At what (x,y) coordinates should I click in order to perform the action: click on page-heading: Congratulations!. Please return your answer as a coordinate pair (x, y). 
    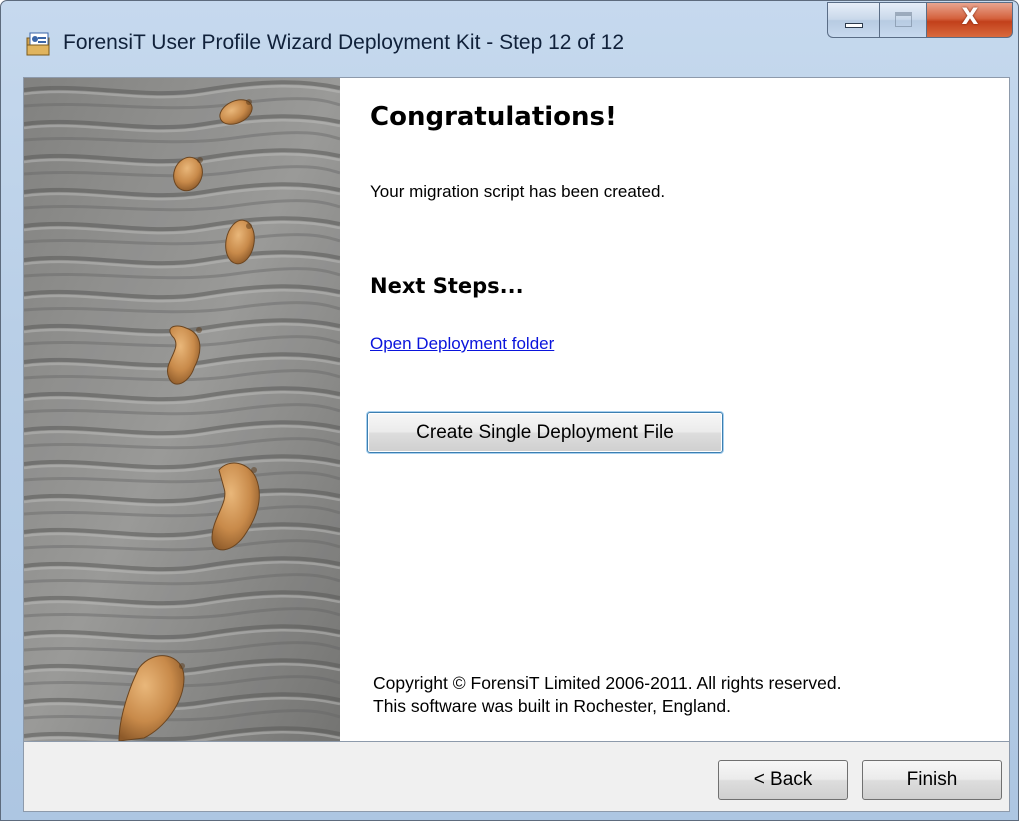
    Looking at the image, I should click on (493, 117).